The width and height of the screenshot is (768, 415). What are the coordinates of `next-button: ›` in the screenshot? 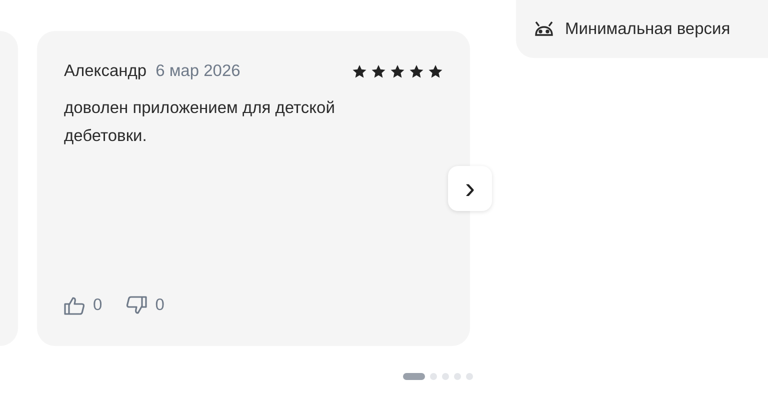 It's located at (470, 188).